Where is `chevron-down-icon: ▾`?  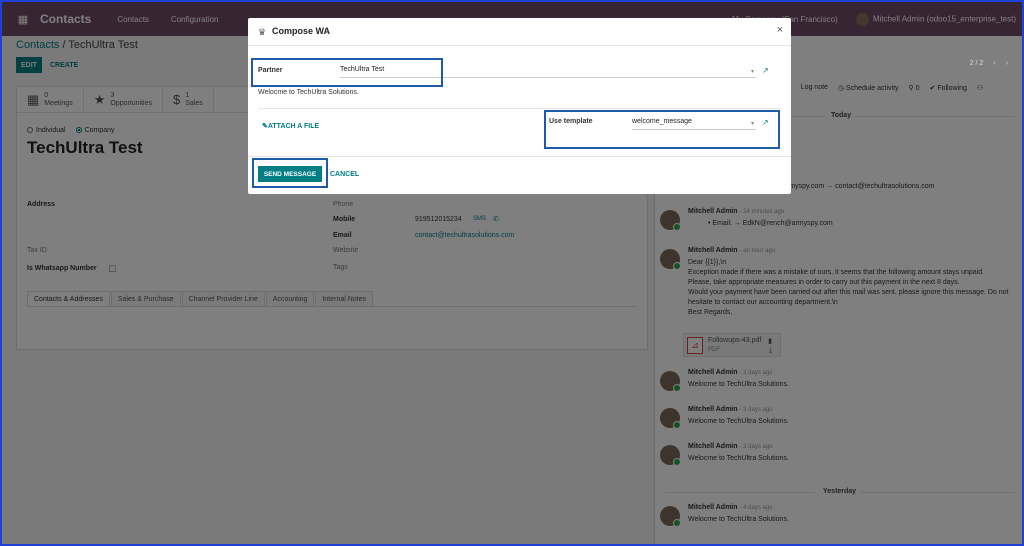
chevron-down-icon: ▾ is located at coordinates (752, 71).